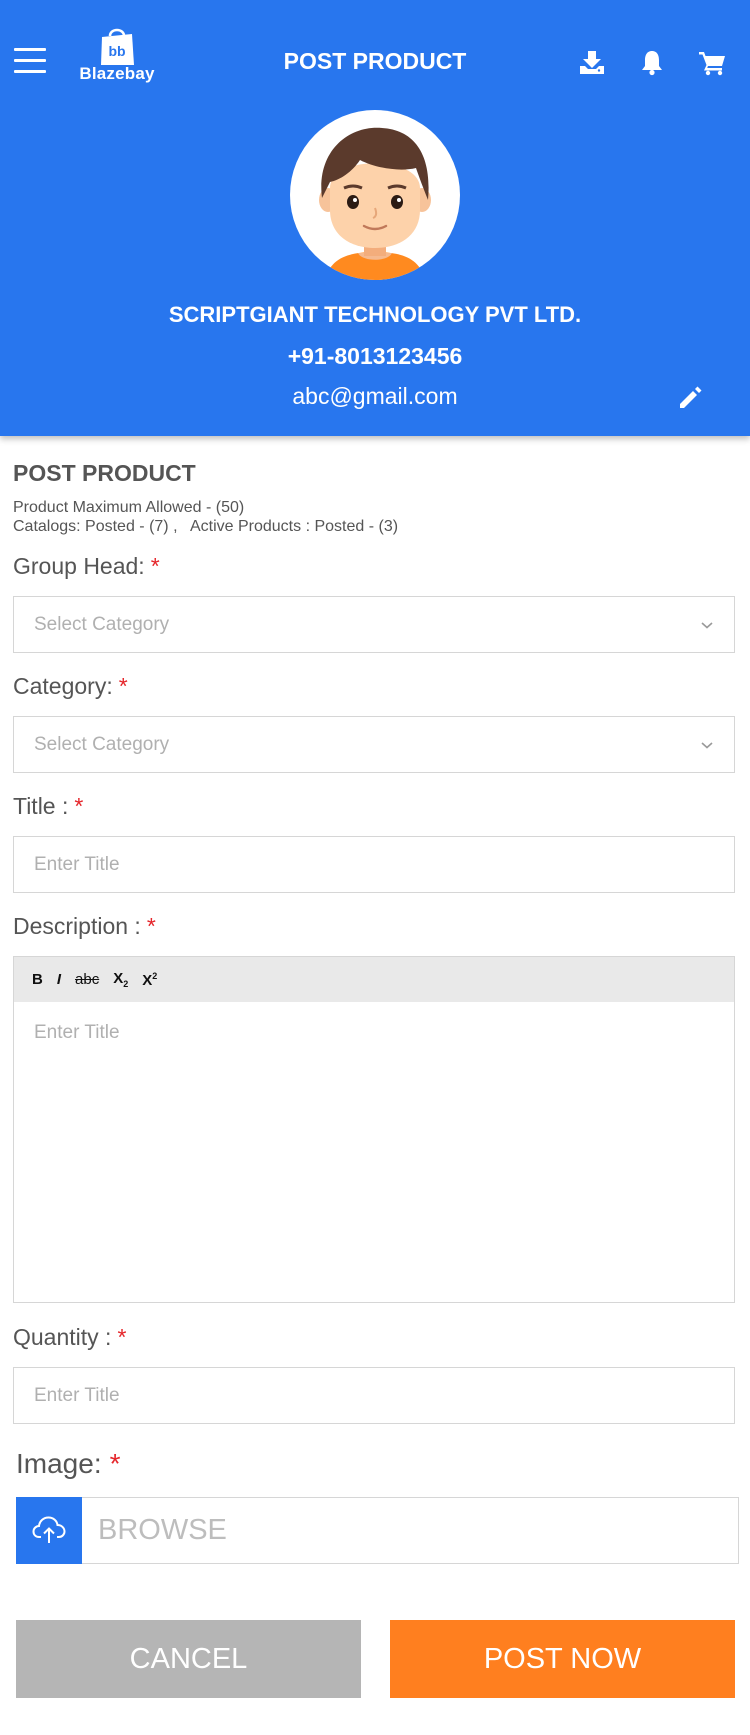 This screenshot has height=1735, width=750. I want to click on cancel-button: CANCEL, so click(188, 1659).